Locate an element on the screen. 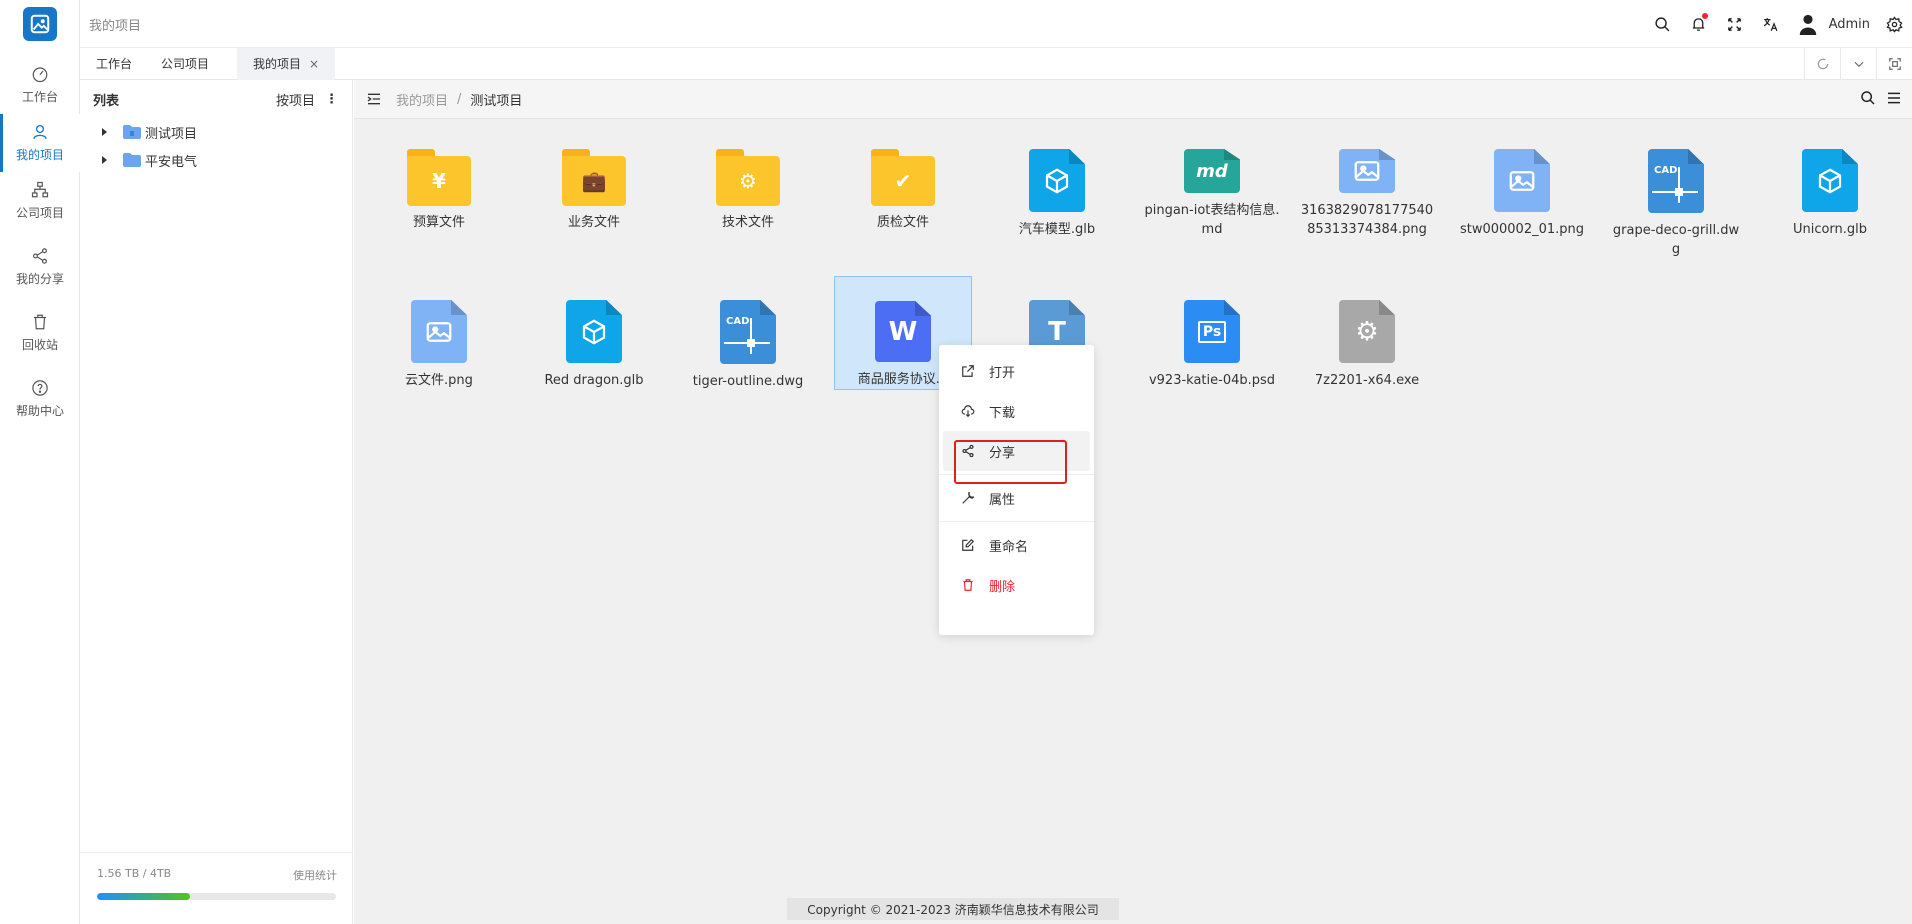  fullscreen-icon is located at coordinates (1734, 24).